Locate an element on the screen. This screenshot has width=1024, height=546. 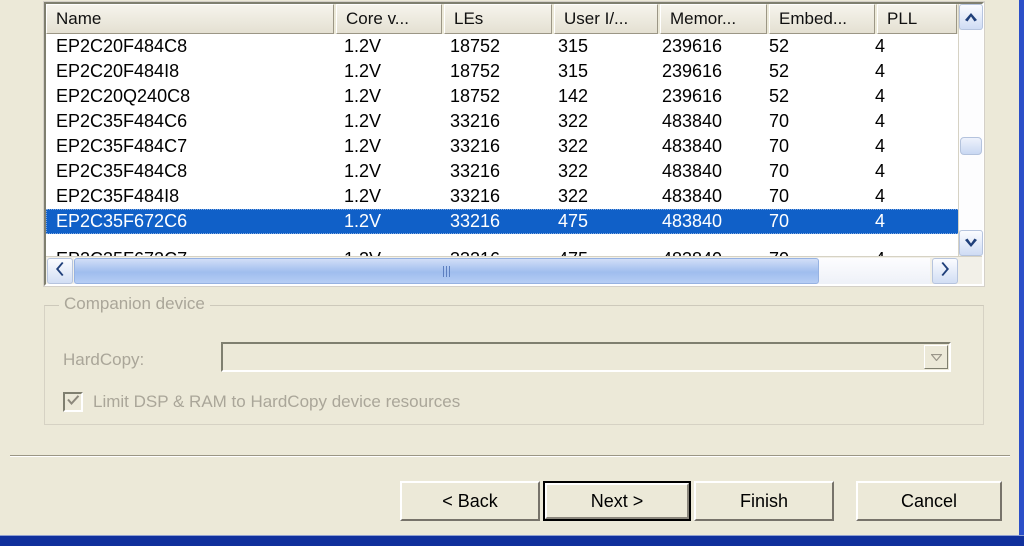
table-row: EP2C35F672C6 1.2V 33216 475 483840 70 4 is located at coordinates (505, 221).